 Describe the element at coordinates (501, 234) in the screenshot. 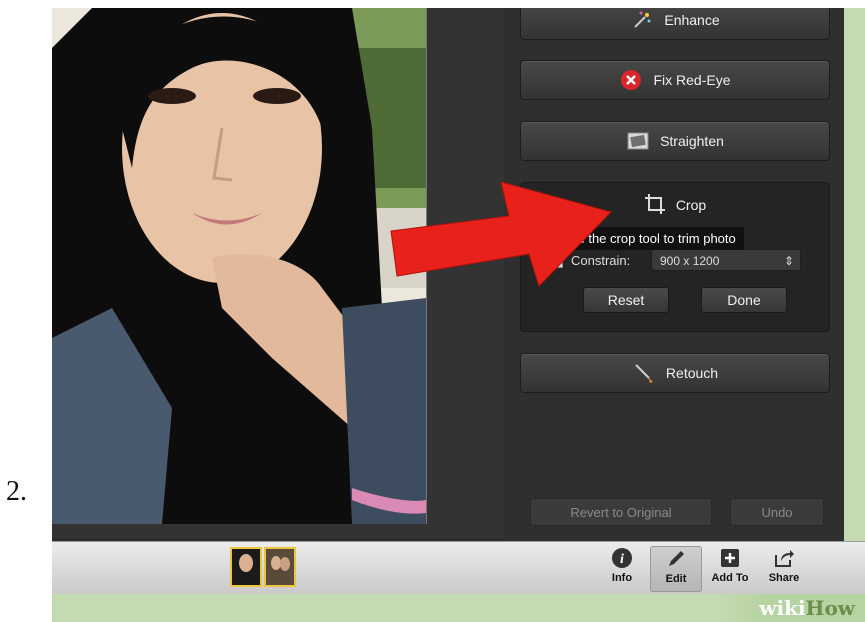

I see `red-arrow-annotation` at that location.